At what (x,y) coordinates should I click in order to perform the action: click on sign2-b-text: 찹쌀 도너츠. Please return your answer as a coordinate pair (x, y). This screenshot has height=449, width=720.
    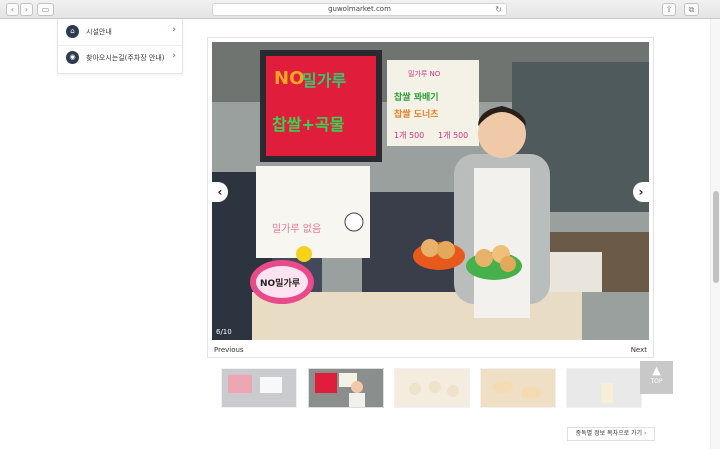
    Looking at the image, I should click on (416, 114).